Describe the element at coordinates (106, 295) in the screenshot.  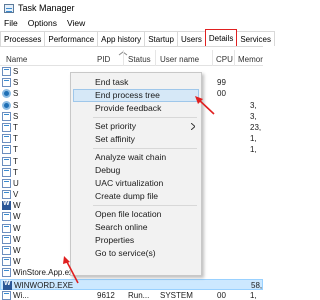
I see `cell-pid: 9612` at that location.